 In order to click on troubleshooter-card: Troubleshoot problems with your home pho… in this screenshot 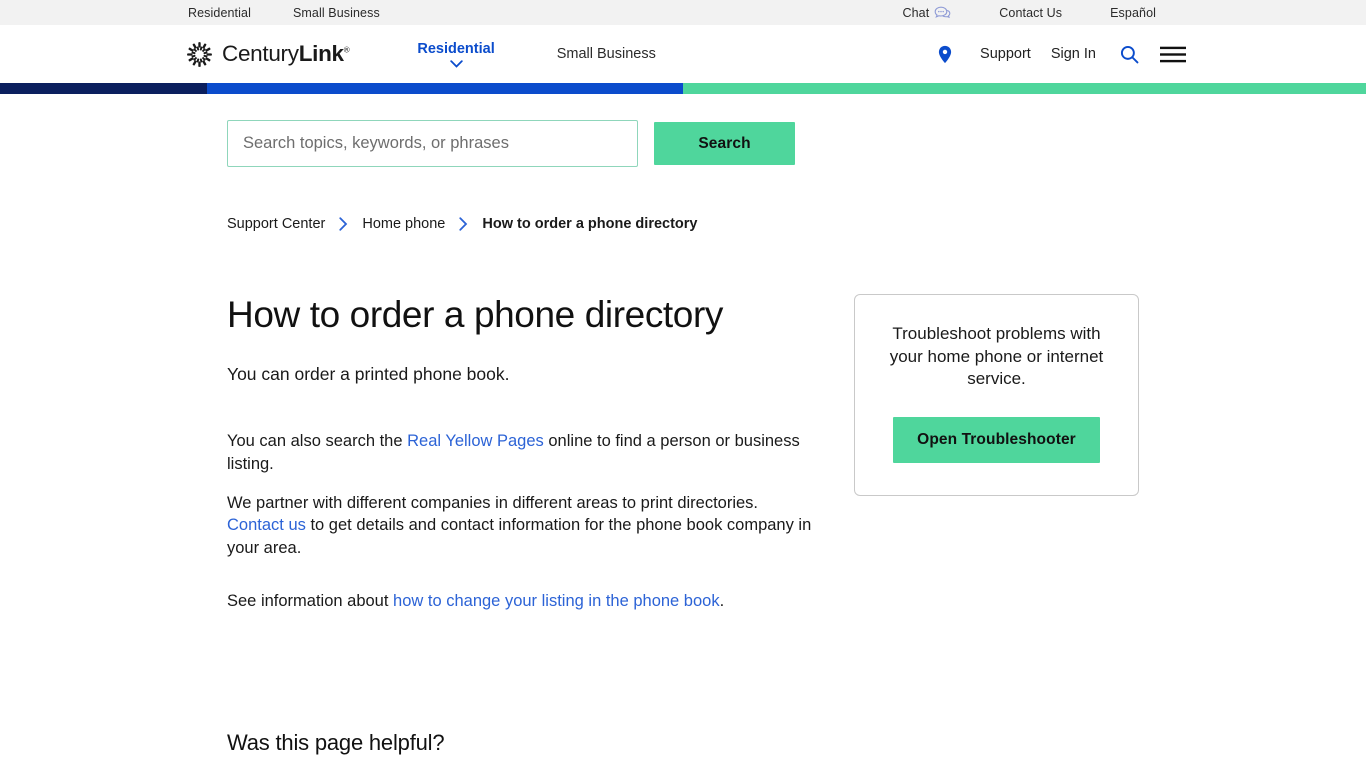, I will do `click(996, 395)`.